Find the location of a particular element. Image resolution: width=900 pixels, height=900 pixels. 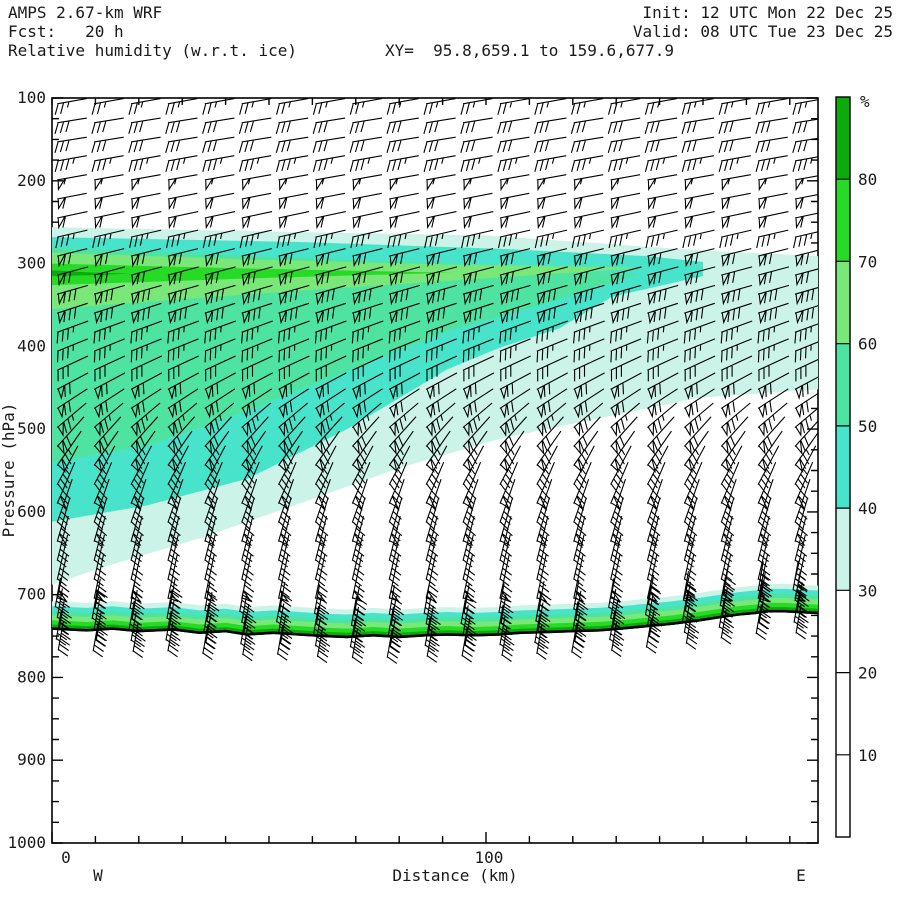

svg-text: 40 is located at coordinates (867, 508).